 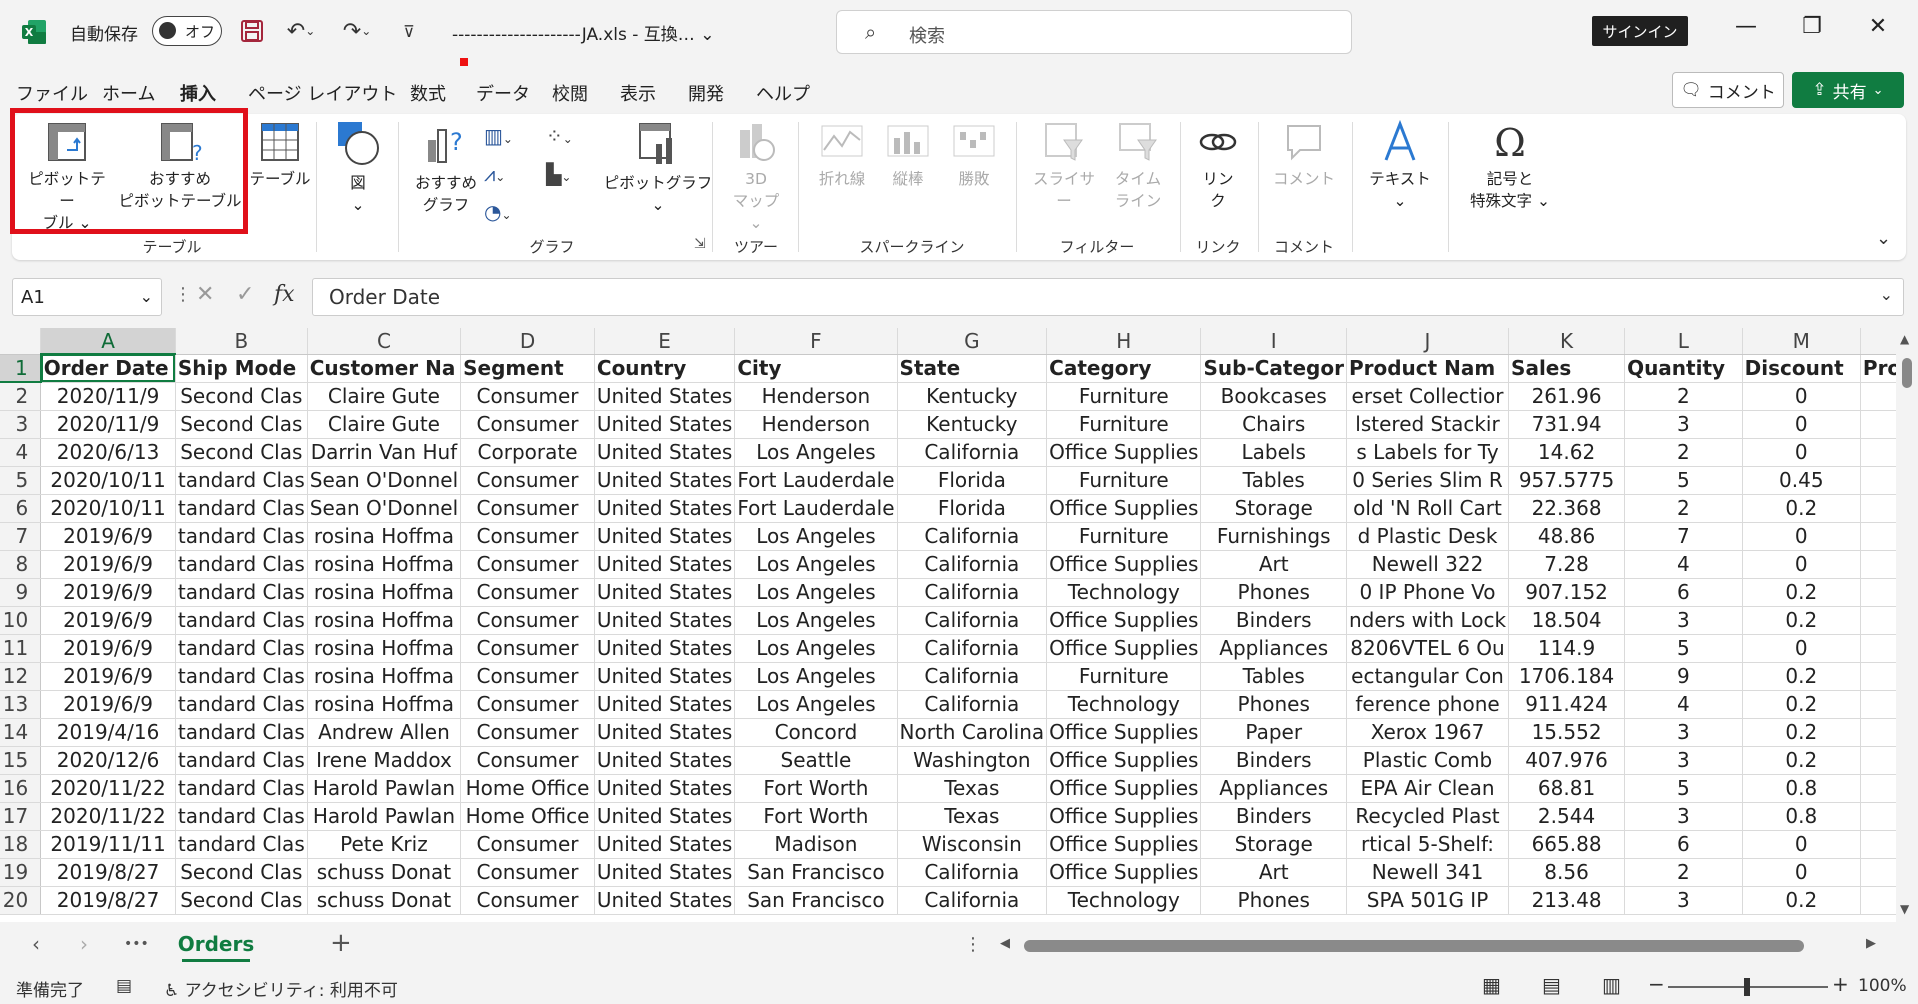 I want to click on cell: Sean O'Donnel, so click(x=384, y=480).